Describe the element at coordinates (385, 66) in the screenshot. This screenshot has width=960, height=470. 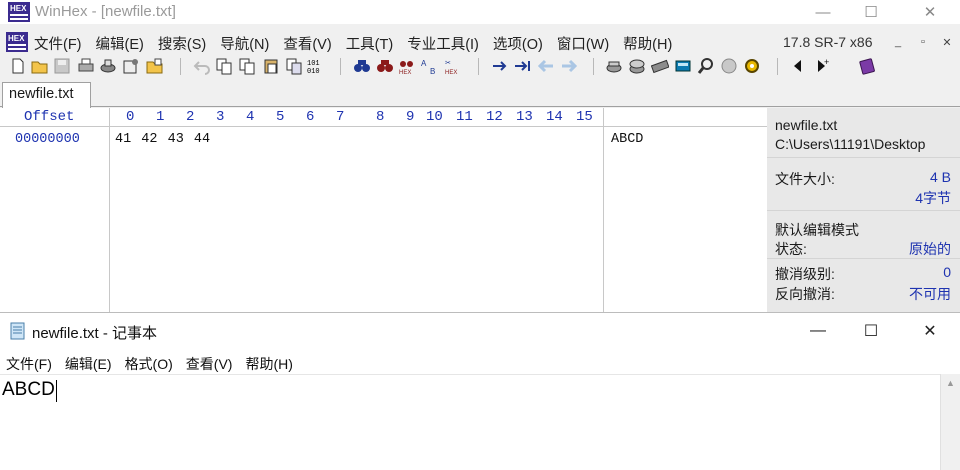
I see `find-hex-icon` at that location.